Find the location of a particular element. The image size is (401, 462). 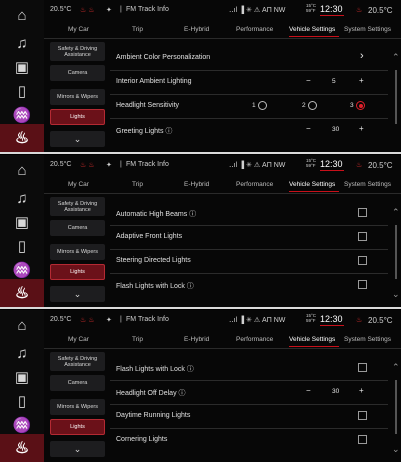

chevron-right-icon: › is located at coordinates (362, 56).